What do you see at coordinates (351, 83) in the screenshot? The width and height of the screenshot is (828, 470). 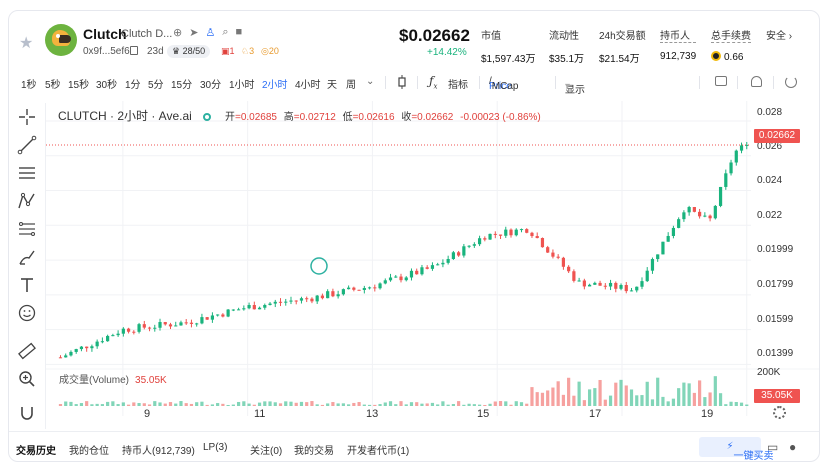 I see `interval-week: 周` at bounding box center [351, 83].